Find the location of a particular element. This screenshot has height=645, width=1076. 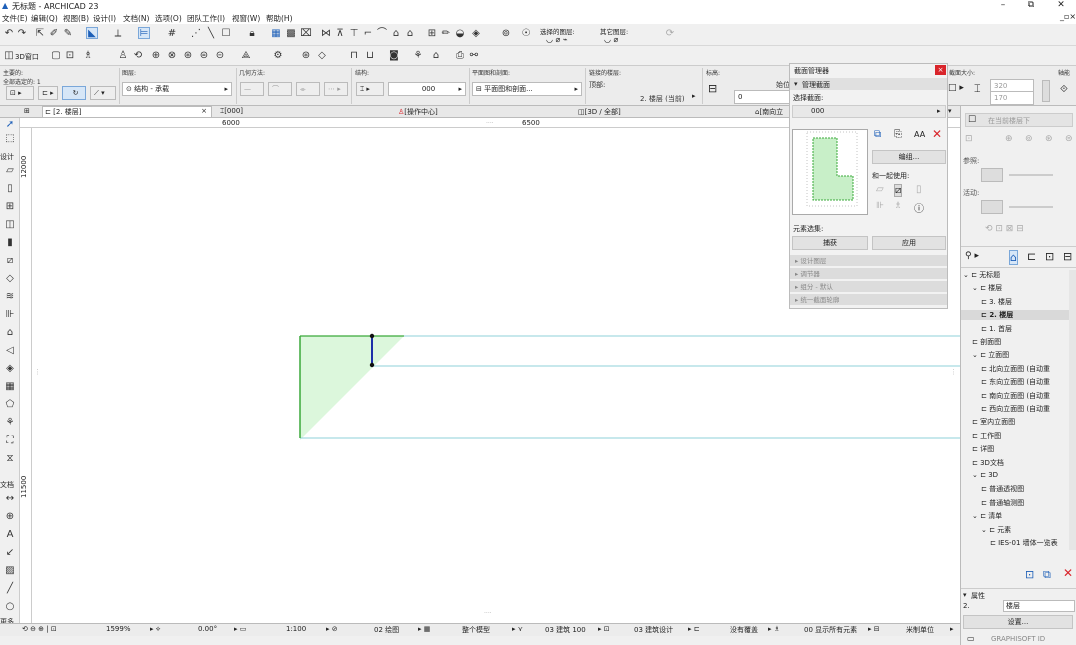

measure-icon: ⊗ is located at coordinates (172, 56).